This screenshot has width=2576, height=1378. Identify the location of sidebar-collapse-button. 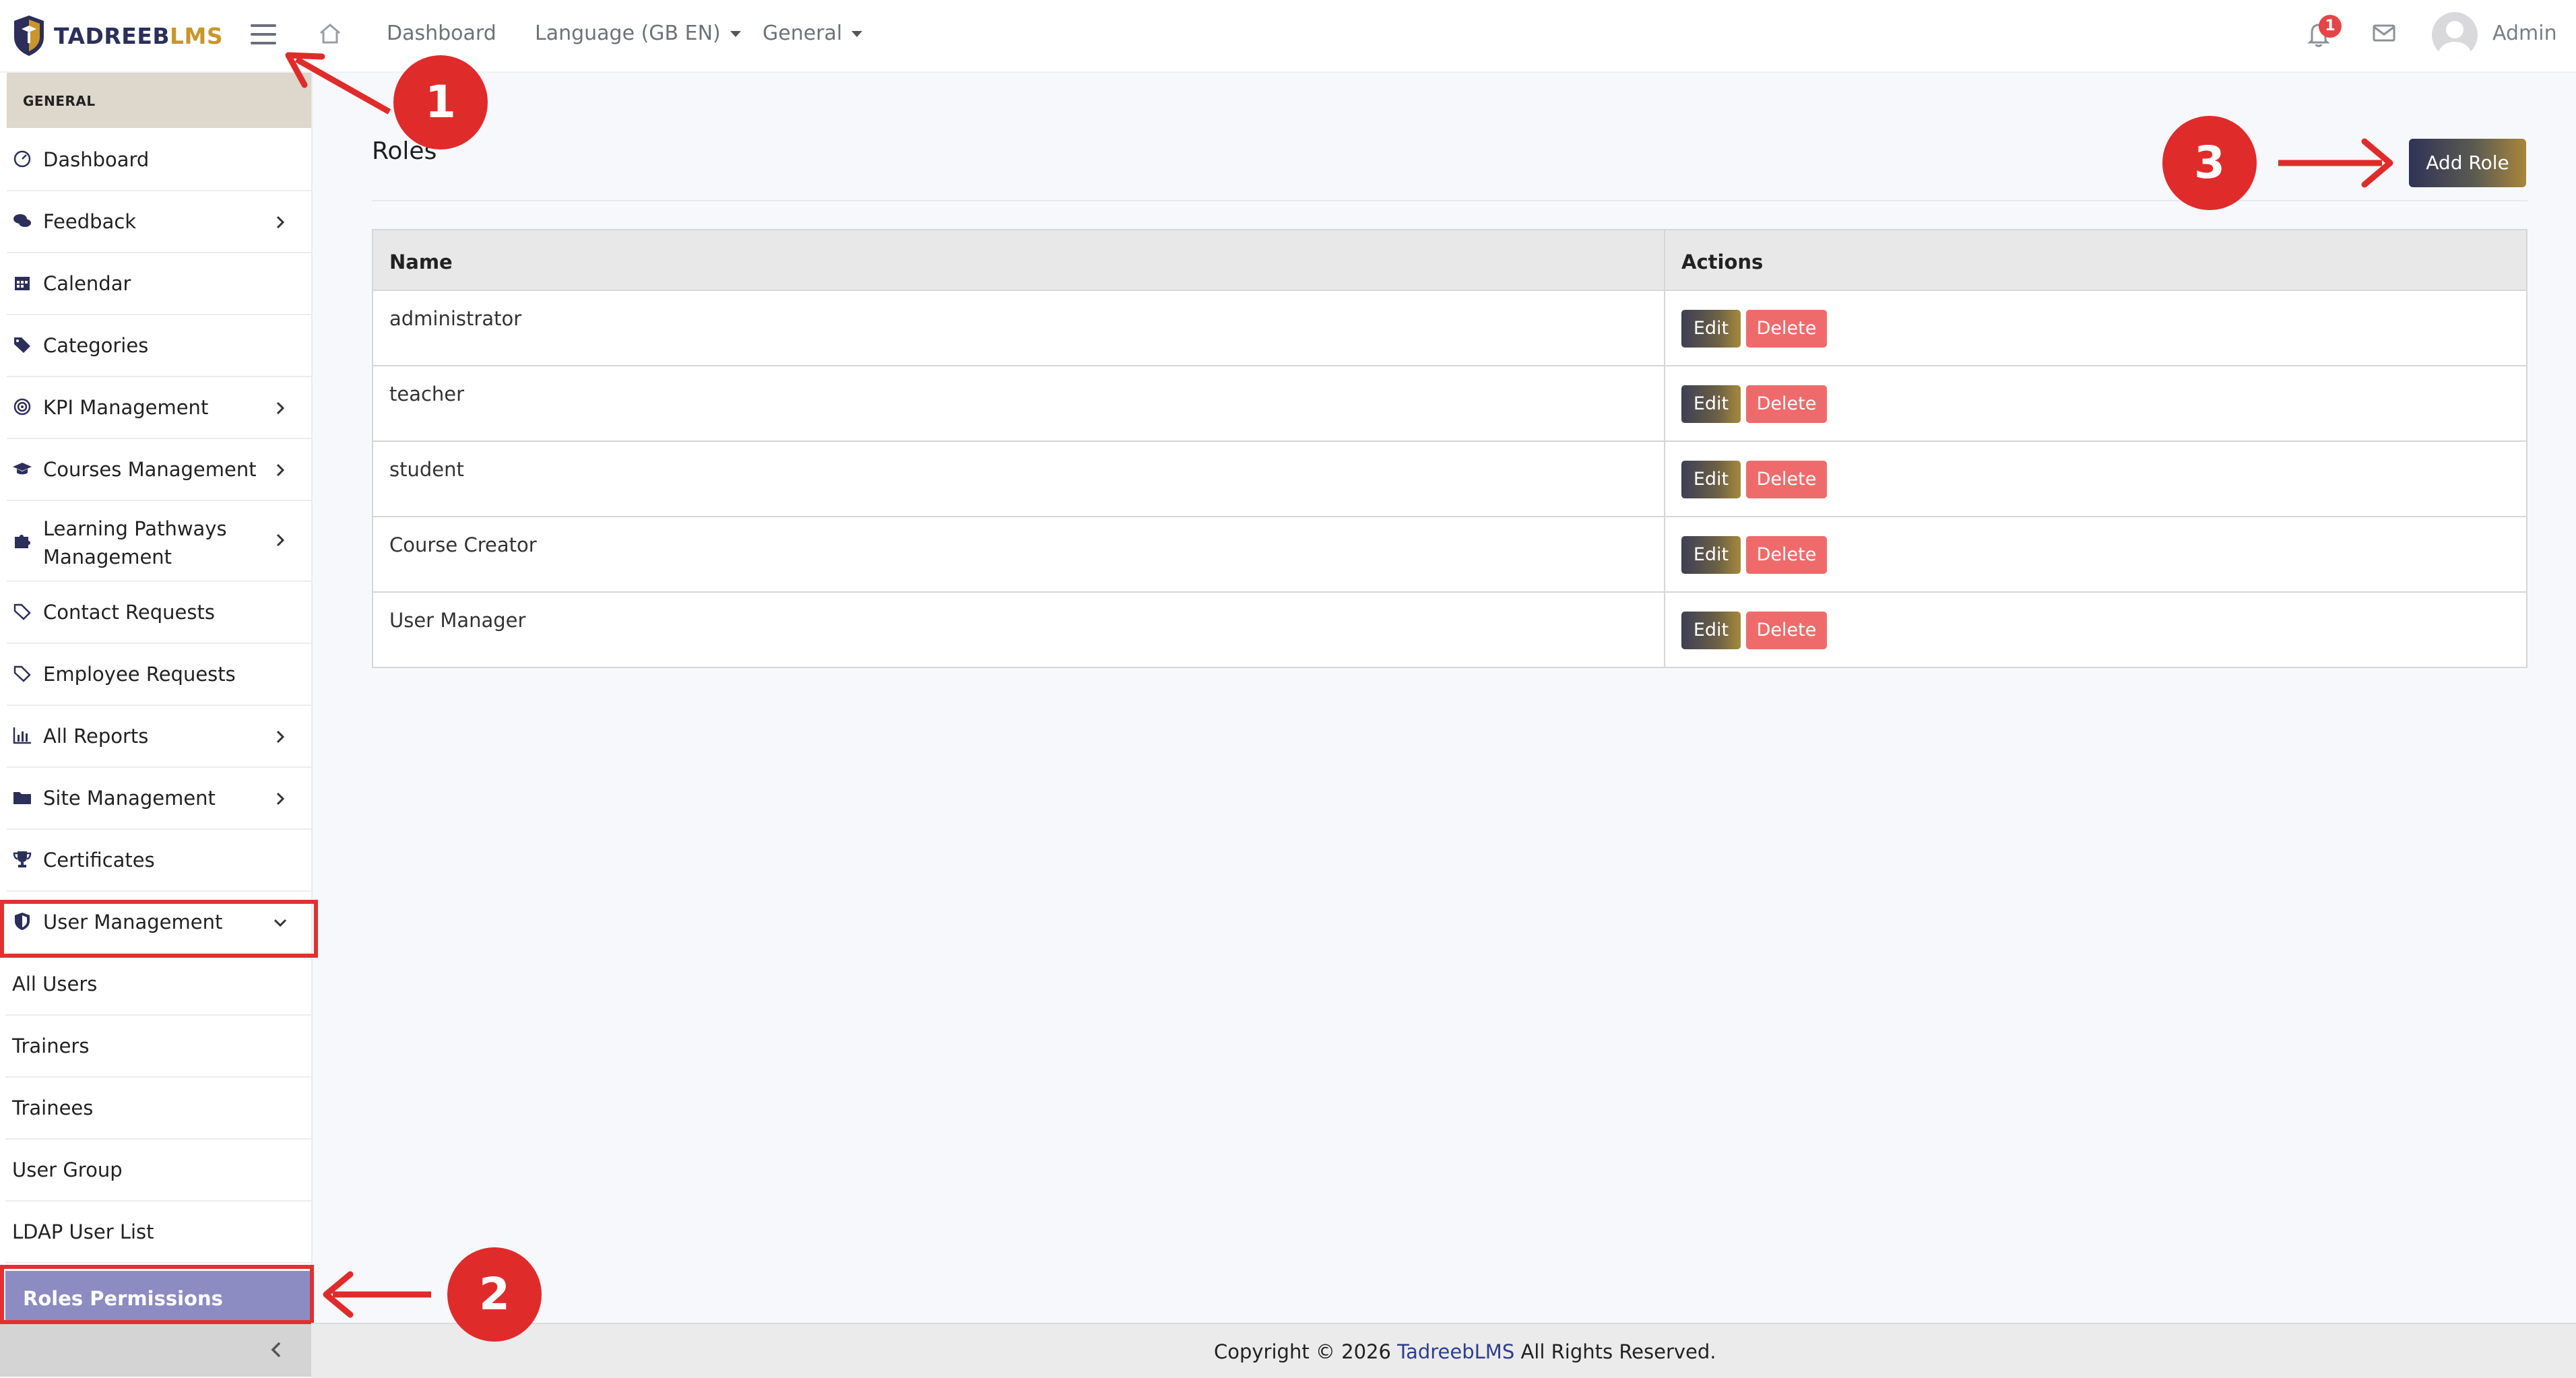
(155, 1350).